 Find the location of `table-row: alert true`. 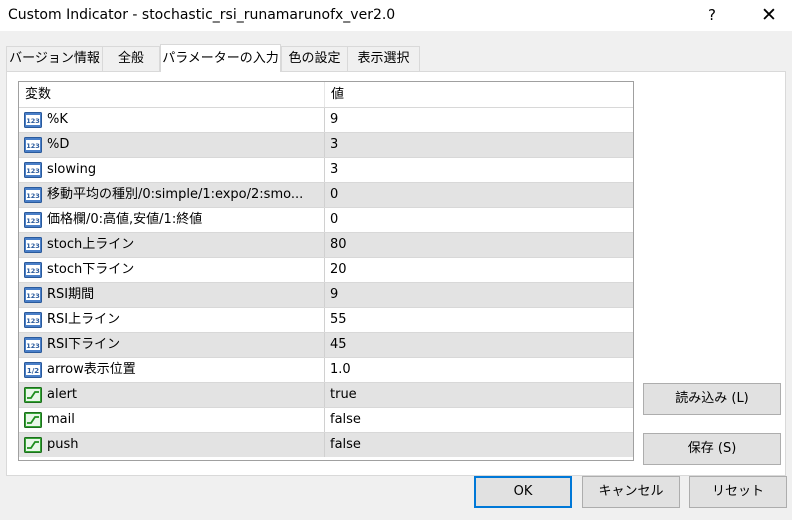

table-row: alert true is located at coordinates (326, 394).